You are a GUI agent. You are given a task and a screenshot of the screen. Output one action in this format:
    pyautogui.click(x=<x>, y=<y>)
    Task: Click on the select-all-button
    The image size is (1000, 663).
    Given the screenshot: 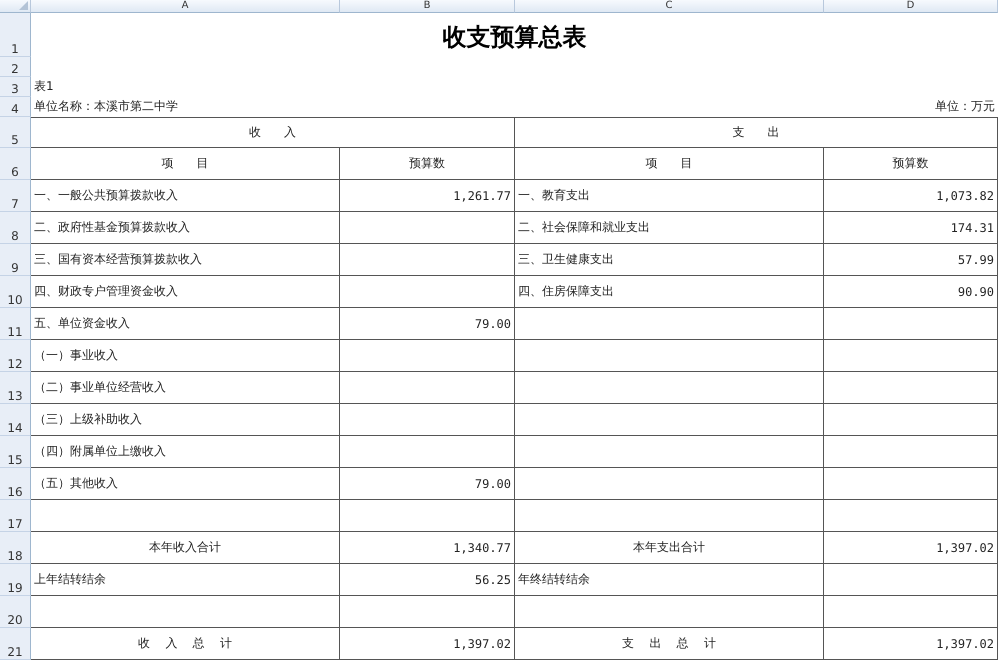 What is the action you would take?
    pyautogui.click(x=15, y=6)
    